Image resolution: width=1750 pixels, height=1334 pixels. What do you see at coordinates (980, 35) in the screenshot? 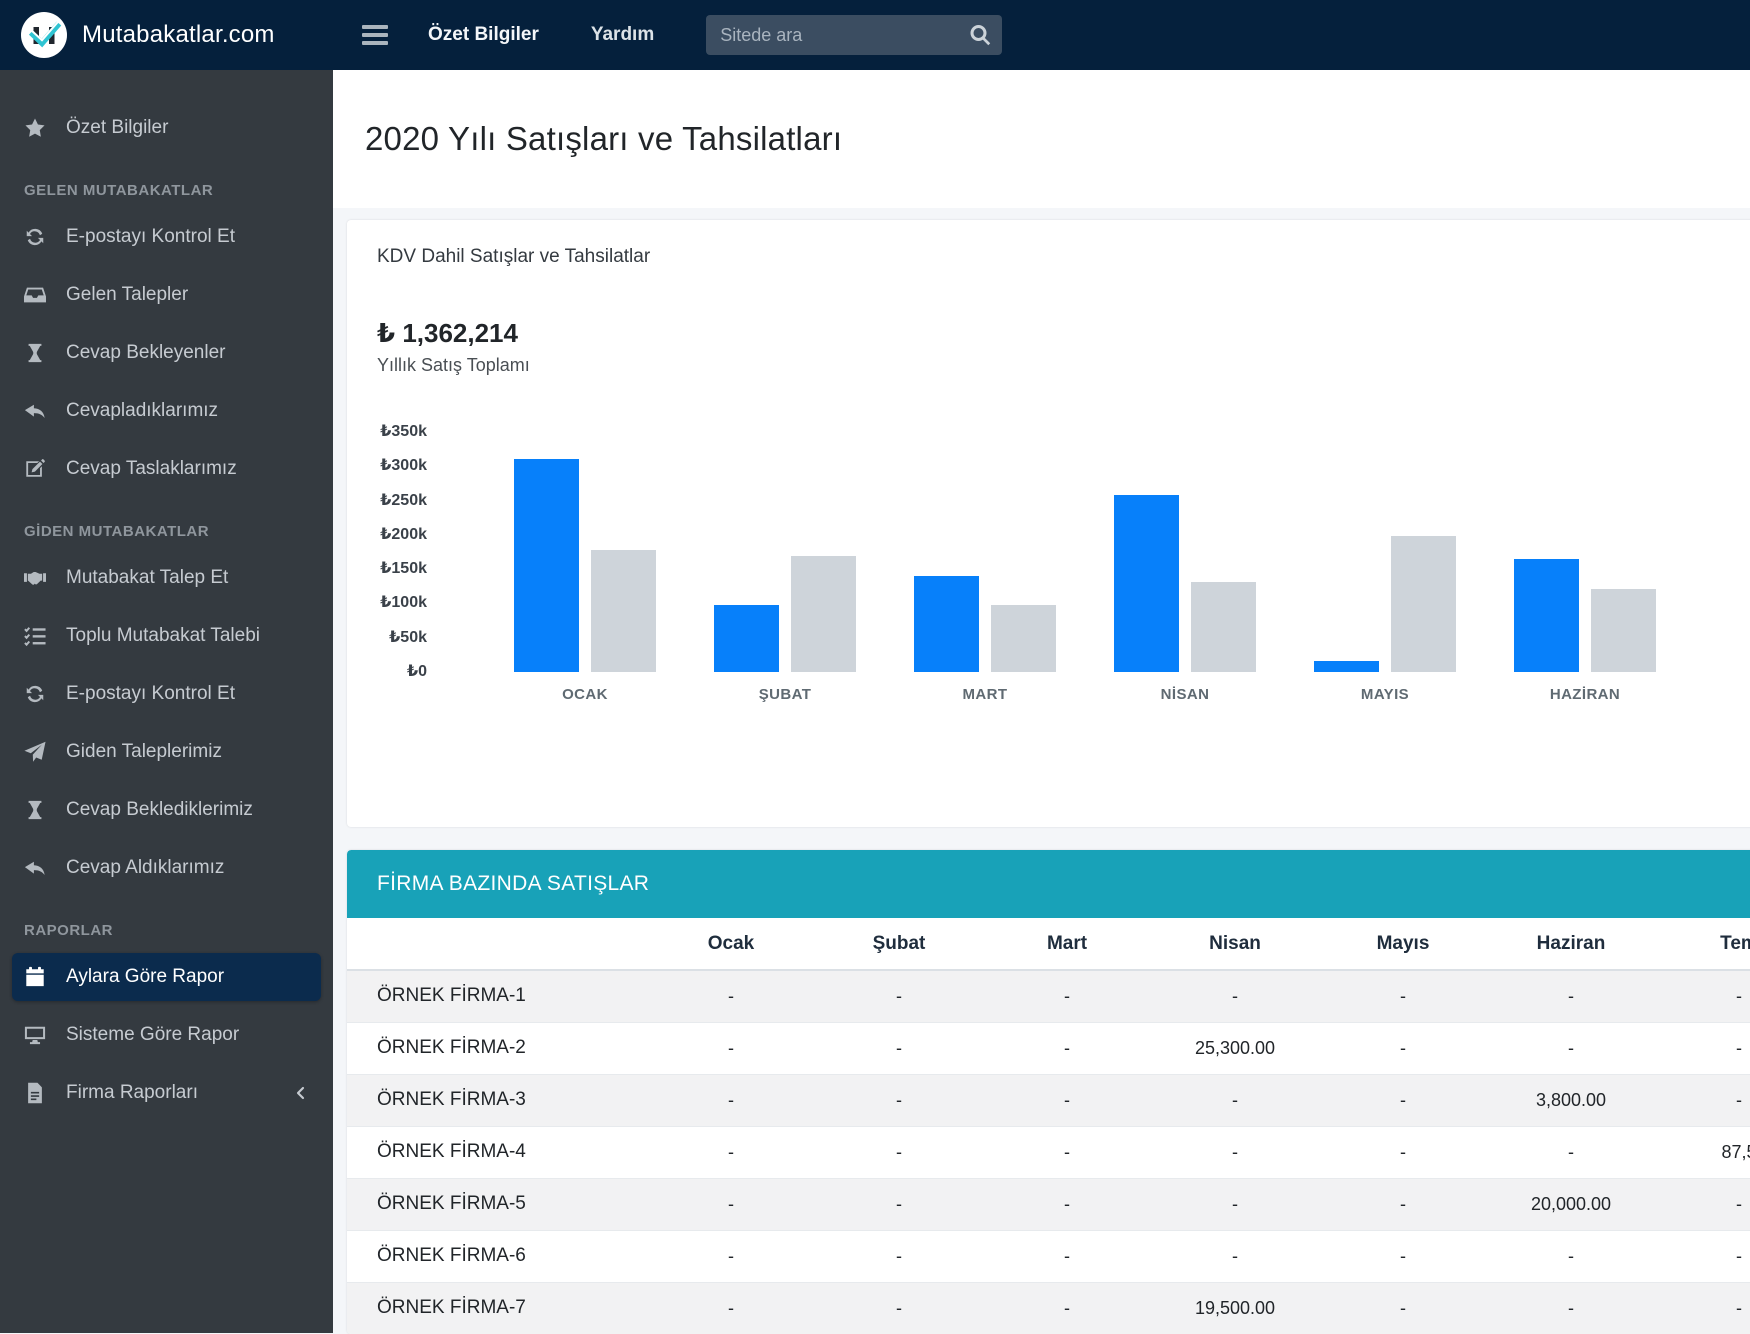
I see `search-icon` at bounding box center [980, 35].